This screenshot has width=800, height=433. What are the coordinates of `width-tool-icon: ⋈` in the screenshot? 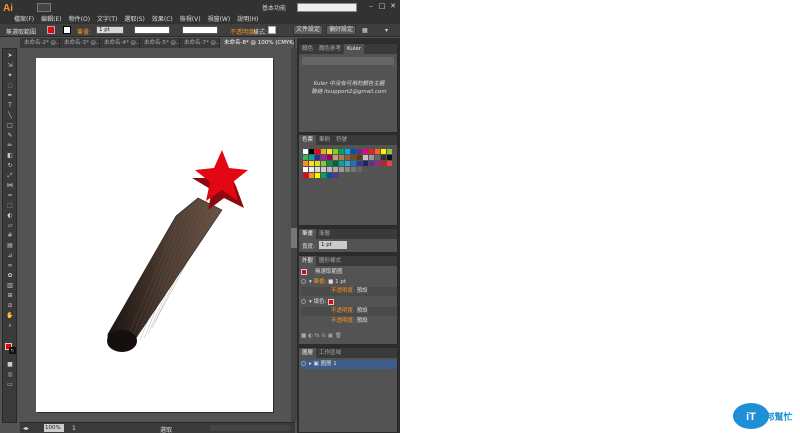 It's located at (10, 186).